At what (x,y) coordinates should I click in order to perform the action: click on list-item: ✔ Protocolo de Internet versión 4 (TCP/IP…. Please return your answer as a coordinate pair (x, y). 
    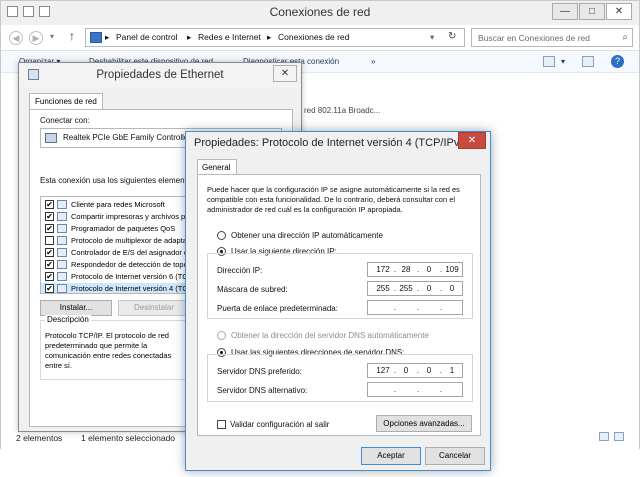
    Looking at the image, I should click on (115, 288).